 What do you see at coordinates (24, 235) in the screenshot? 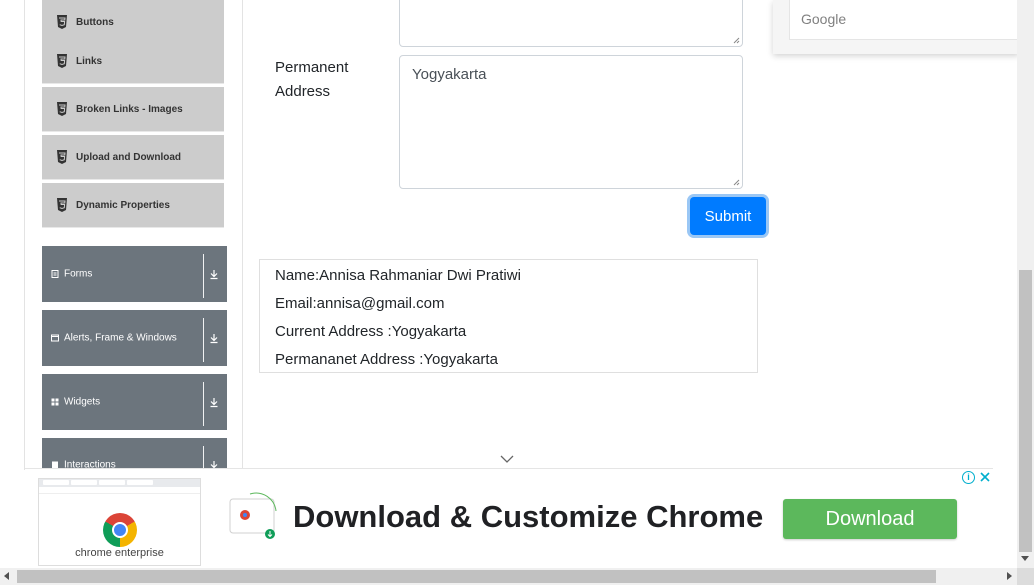
I see `sidebar-left-border` at bounding box center [24, 235].